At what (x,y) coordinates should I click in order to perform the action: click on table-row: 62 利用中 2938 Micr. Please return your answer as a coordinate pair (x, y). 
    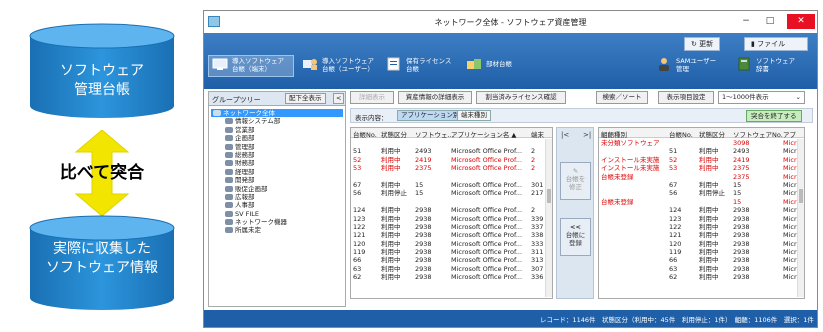
    Looking at the image, I should click on (701, 277).